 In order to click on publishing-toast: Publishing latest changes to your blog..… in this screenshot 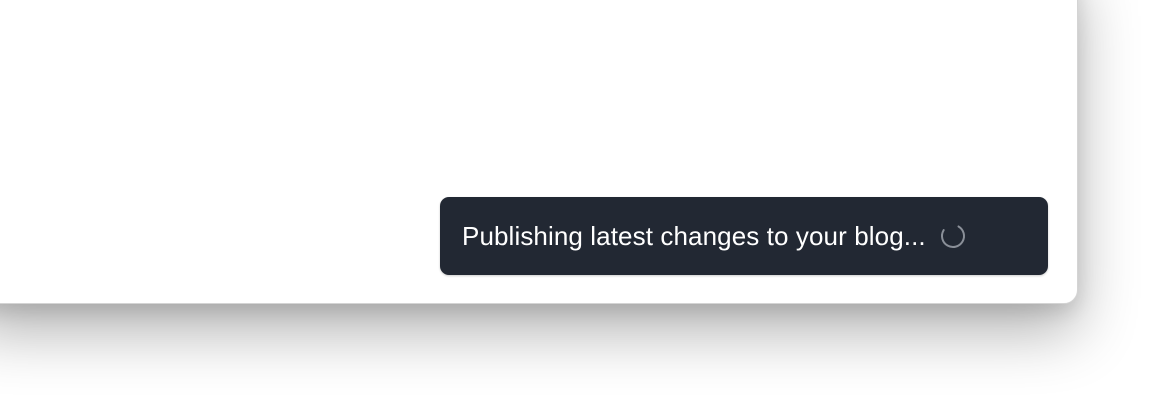, I will do `click(744, 236)`.